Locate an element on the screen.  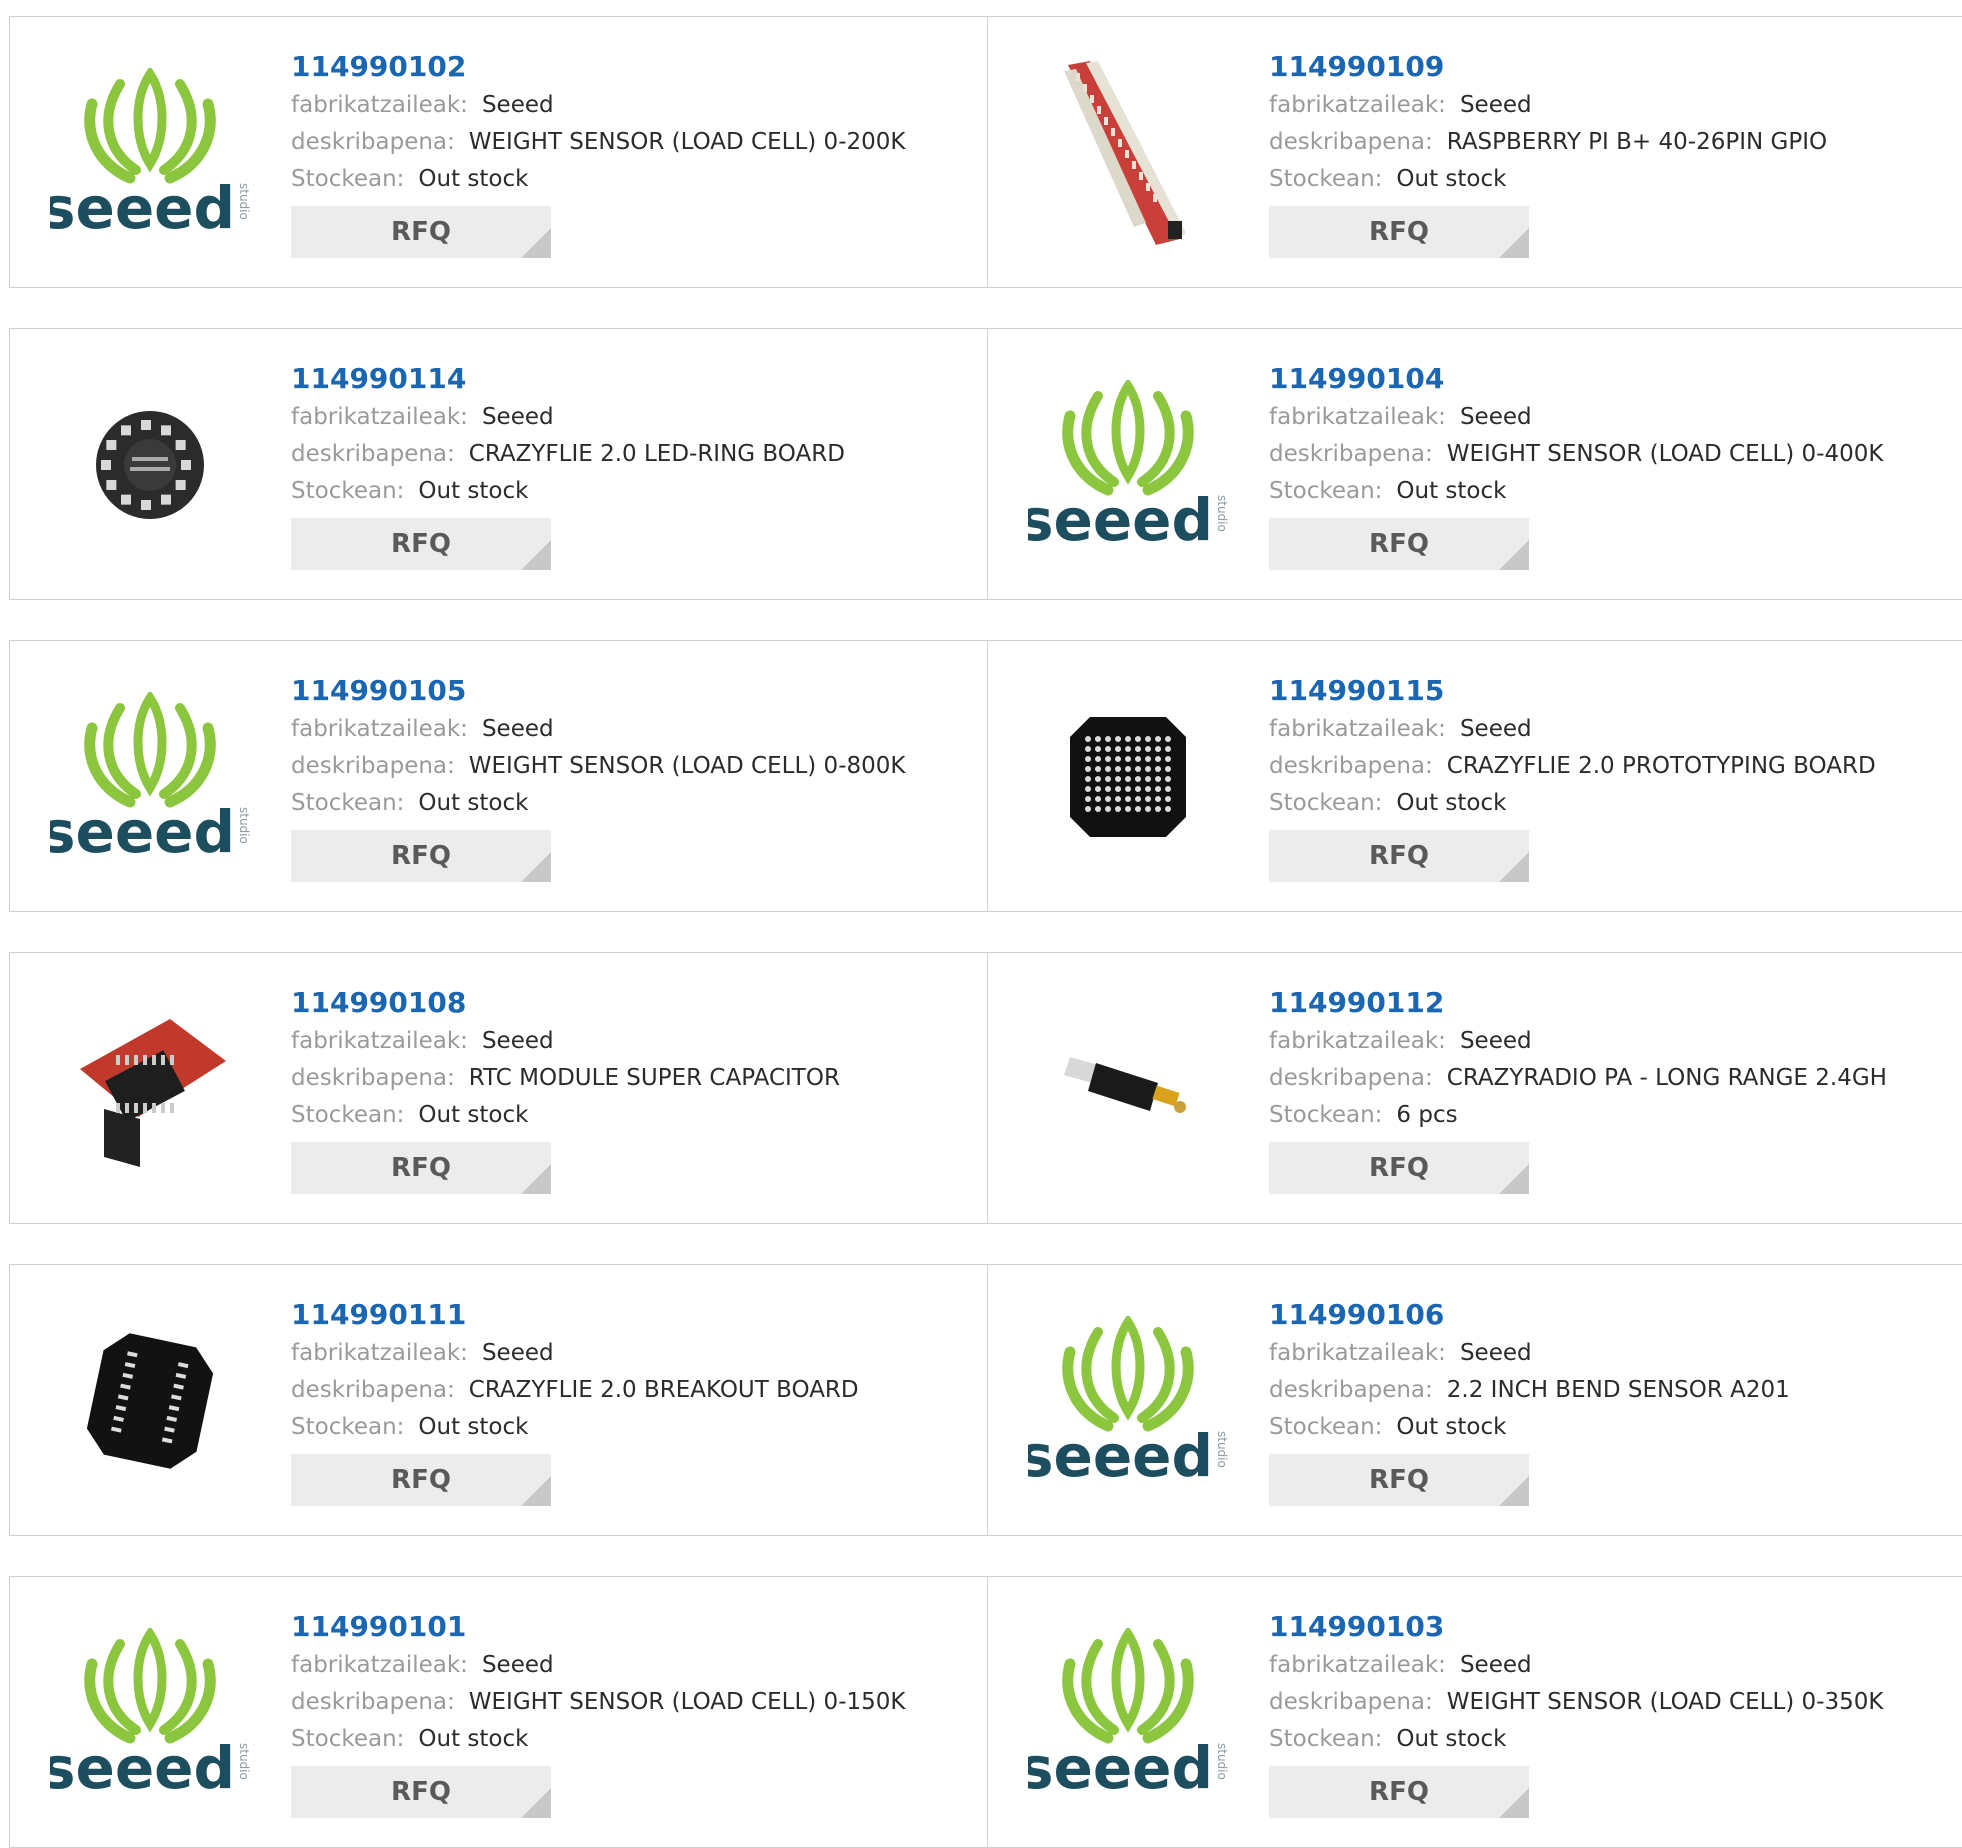
part-number-link: 114990101 is located at coordinates (598, 1627).